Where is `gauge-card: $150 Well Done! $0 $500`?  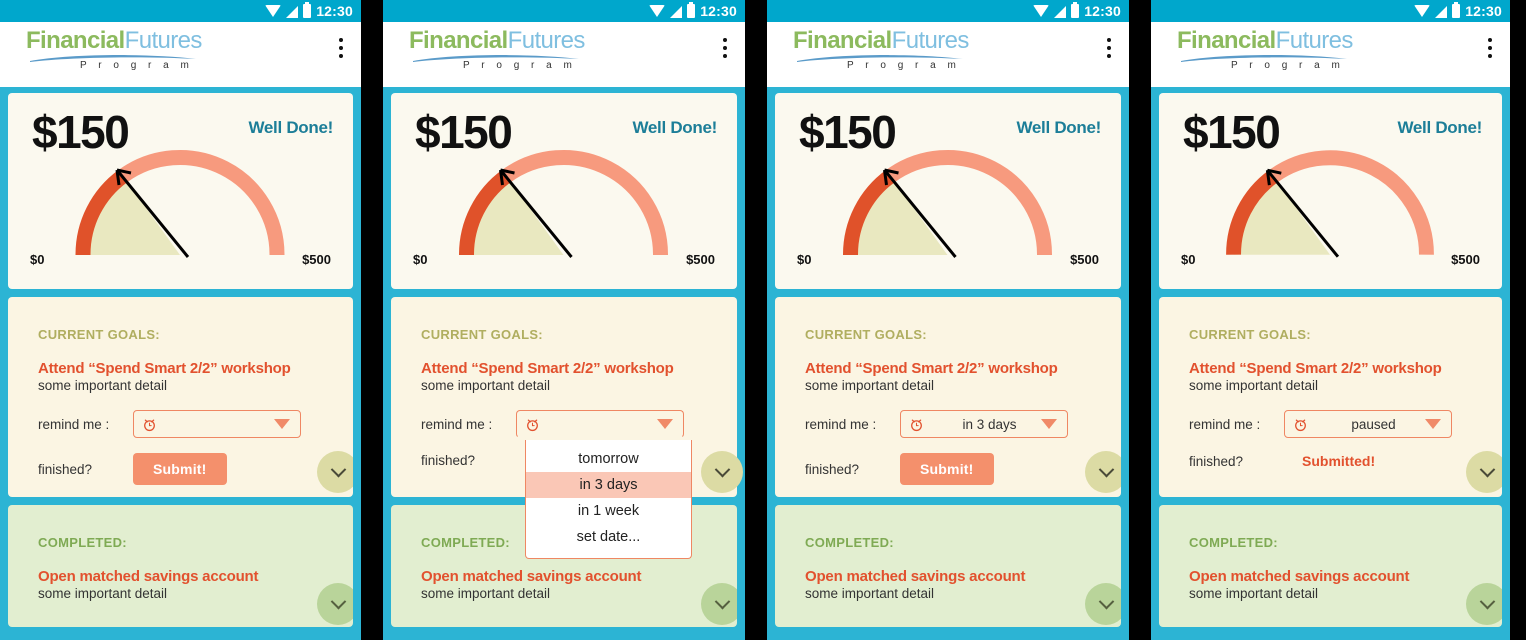 gauge-card: $150 Well Done! $0 $500 is located at coordinates (948, 191).